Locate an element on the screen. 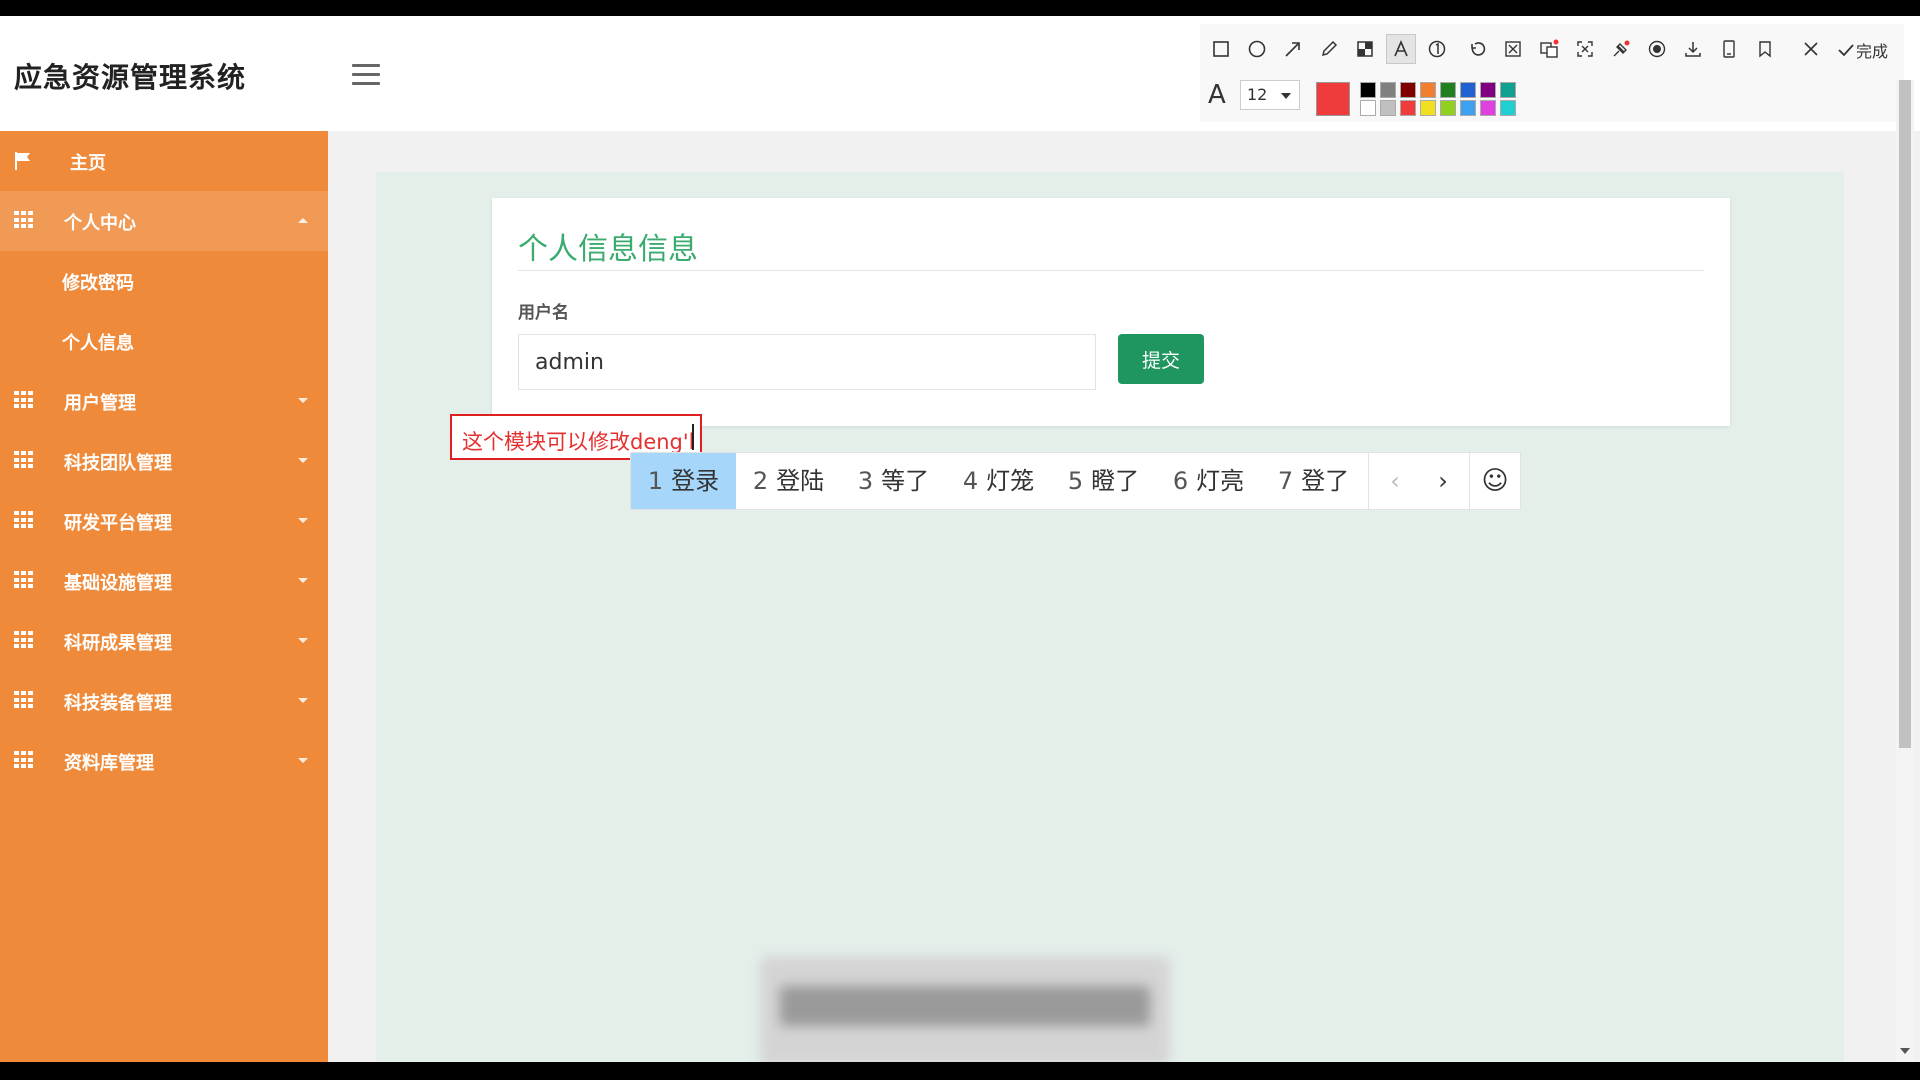 This screenshot has height=1080, width=1920. username-label: 用户名 is located at coordinates (543, 313).